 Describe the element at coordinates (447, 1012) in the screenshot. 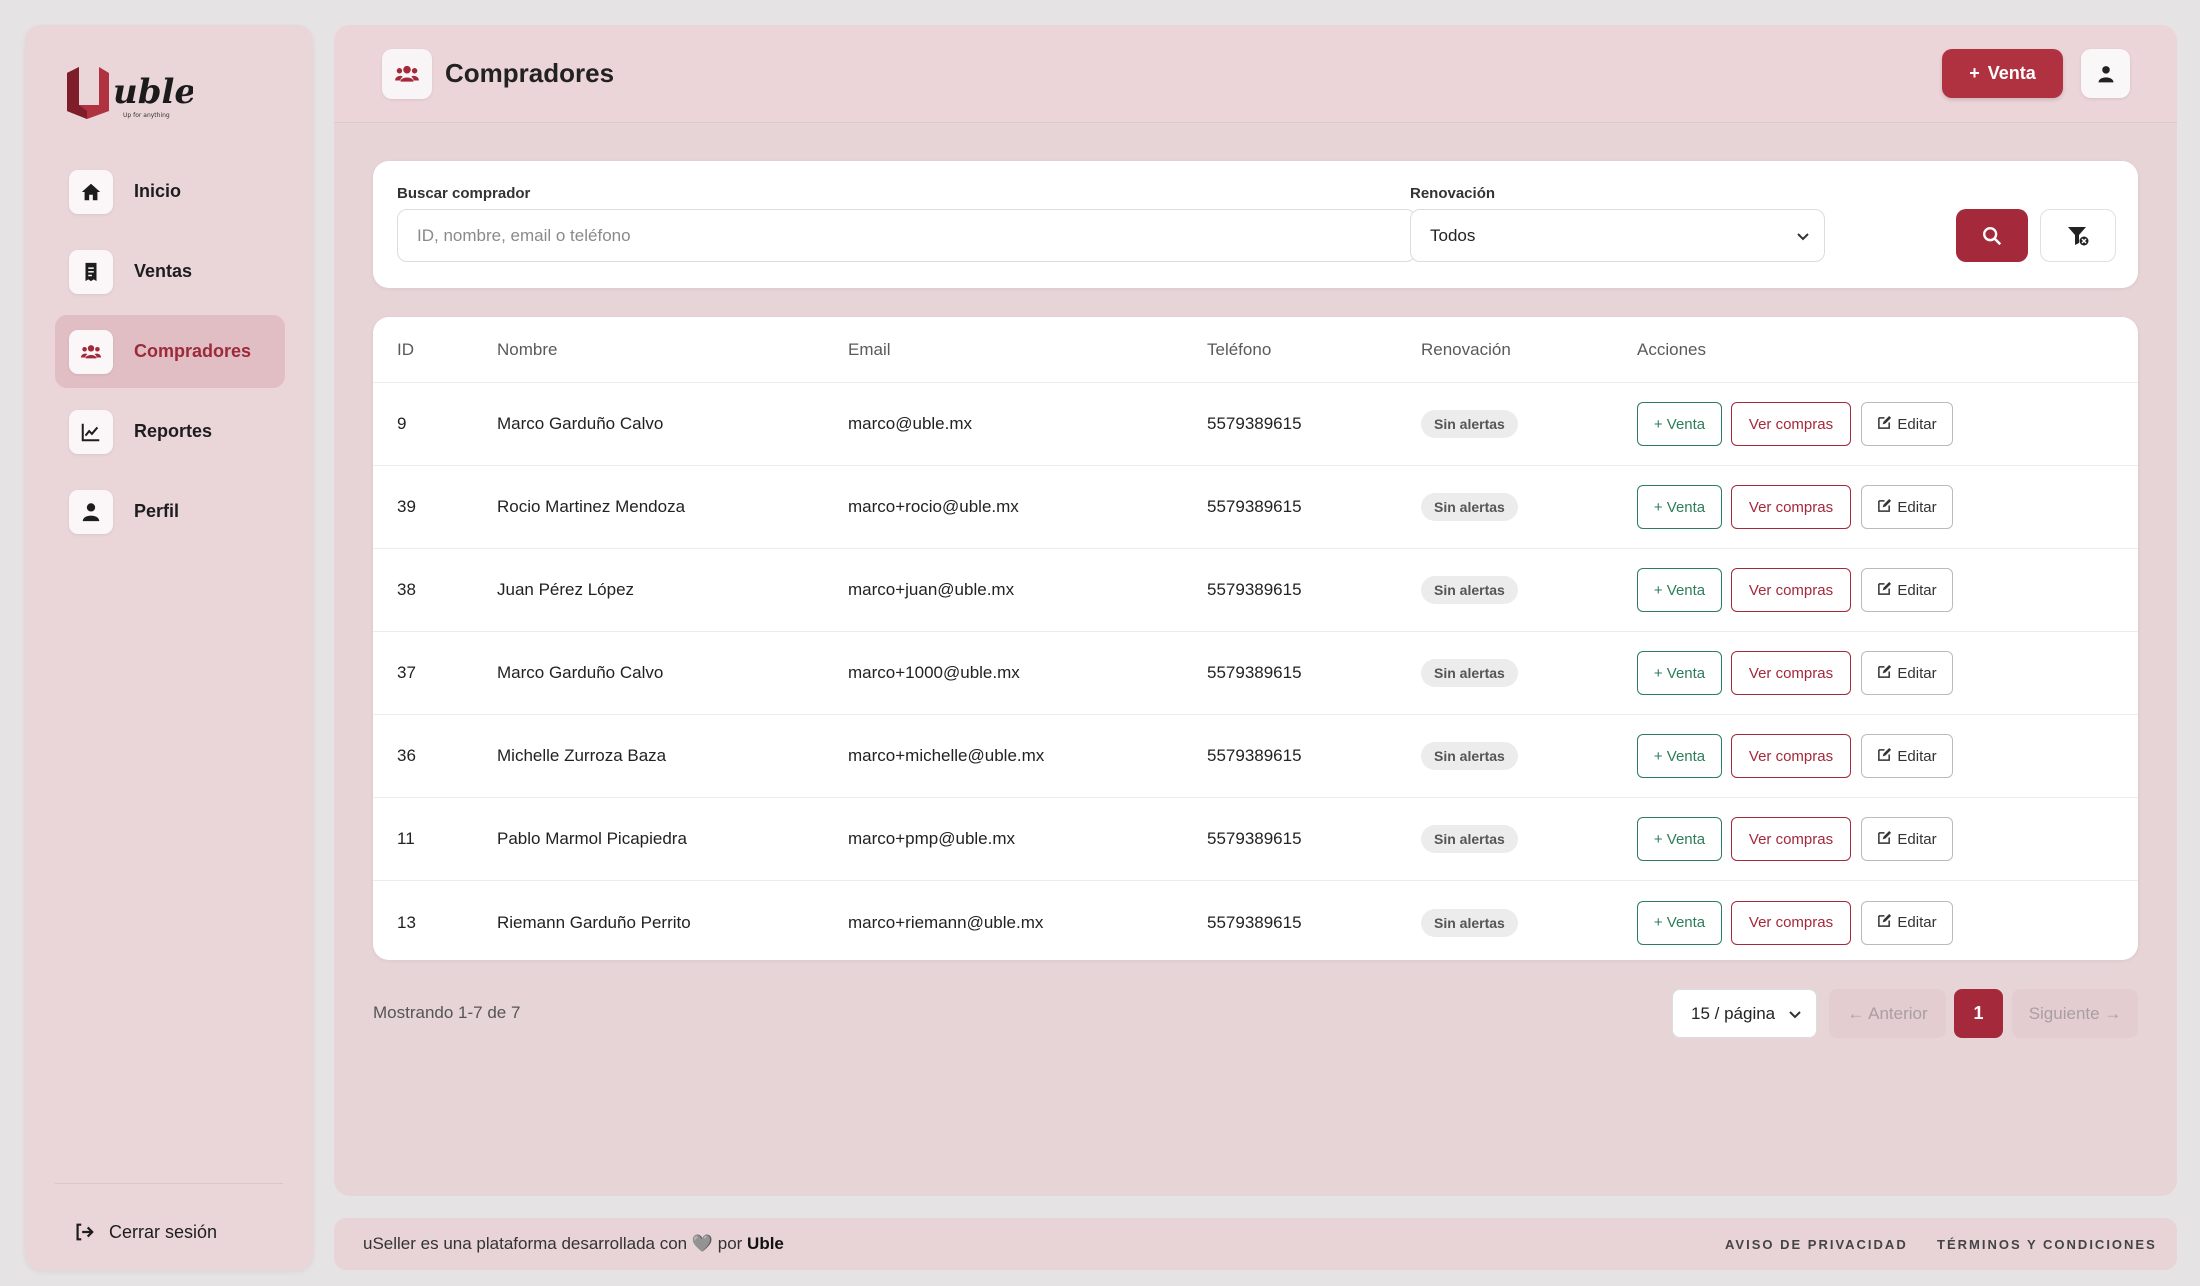

I see `showing-count: Mostrando 1-7 de 7` at that location.